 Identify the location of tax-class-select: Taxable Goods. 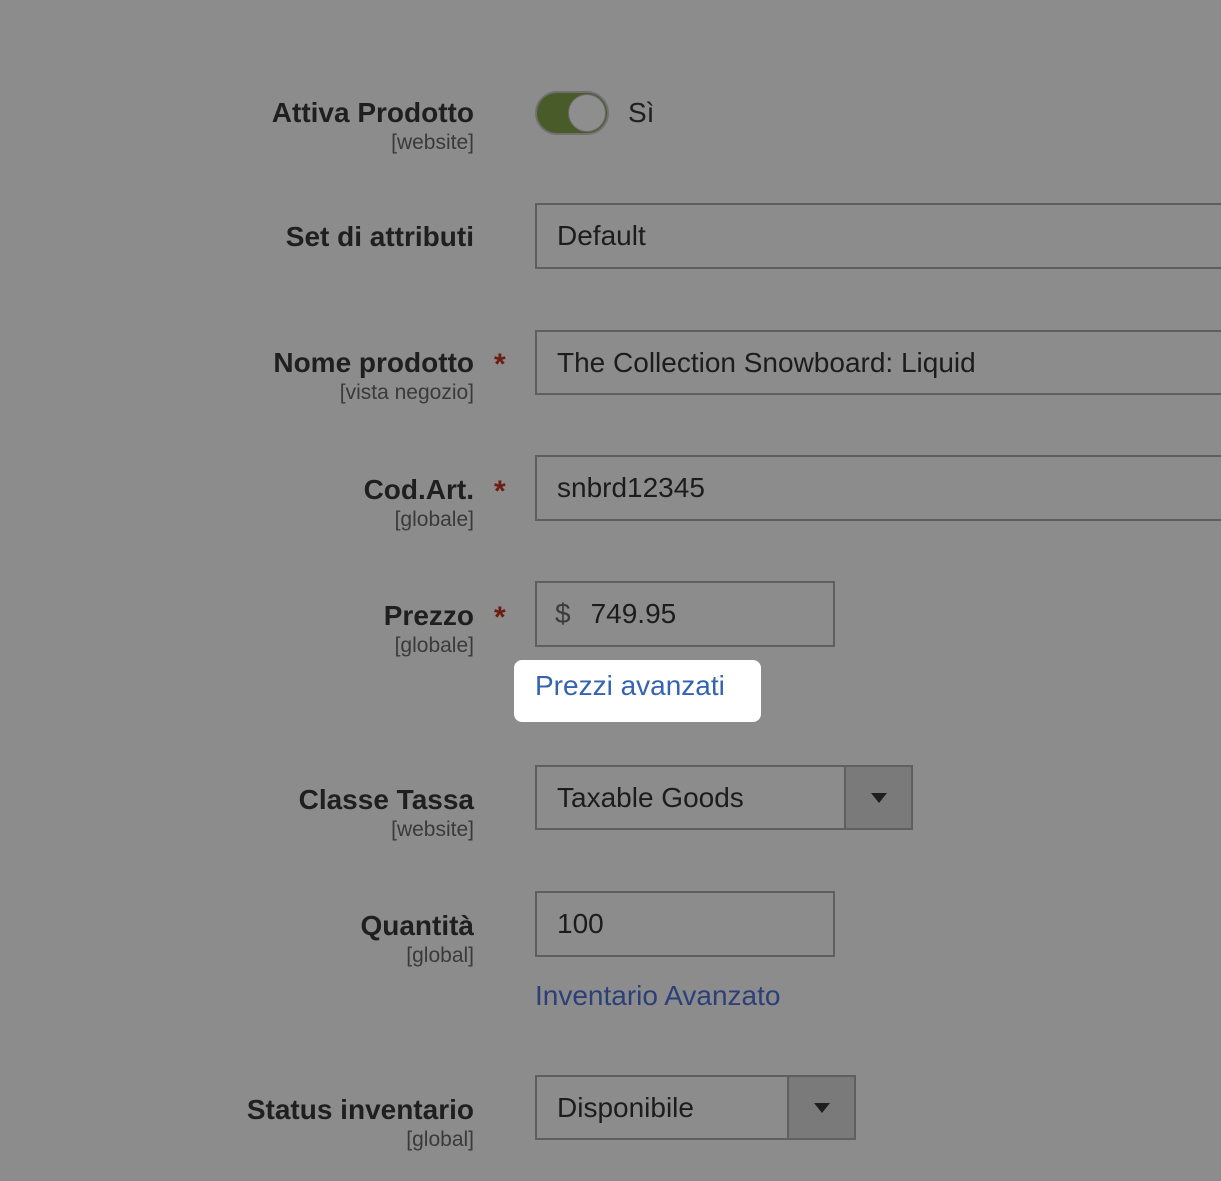
(724, 797).